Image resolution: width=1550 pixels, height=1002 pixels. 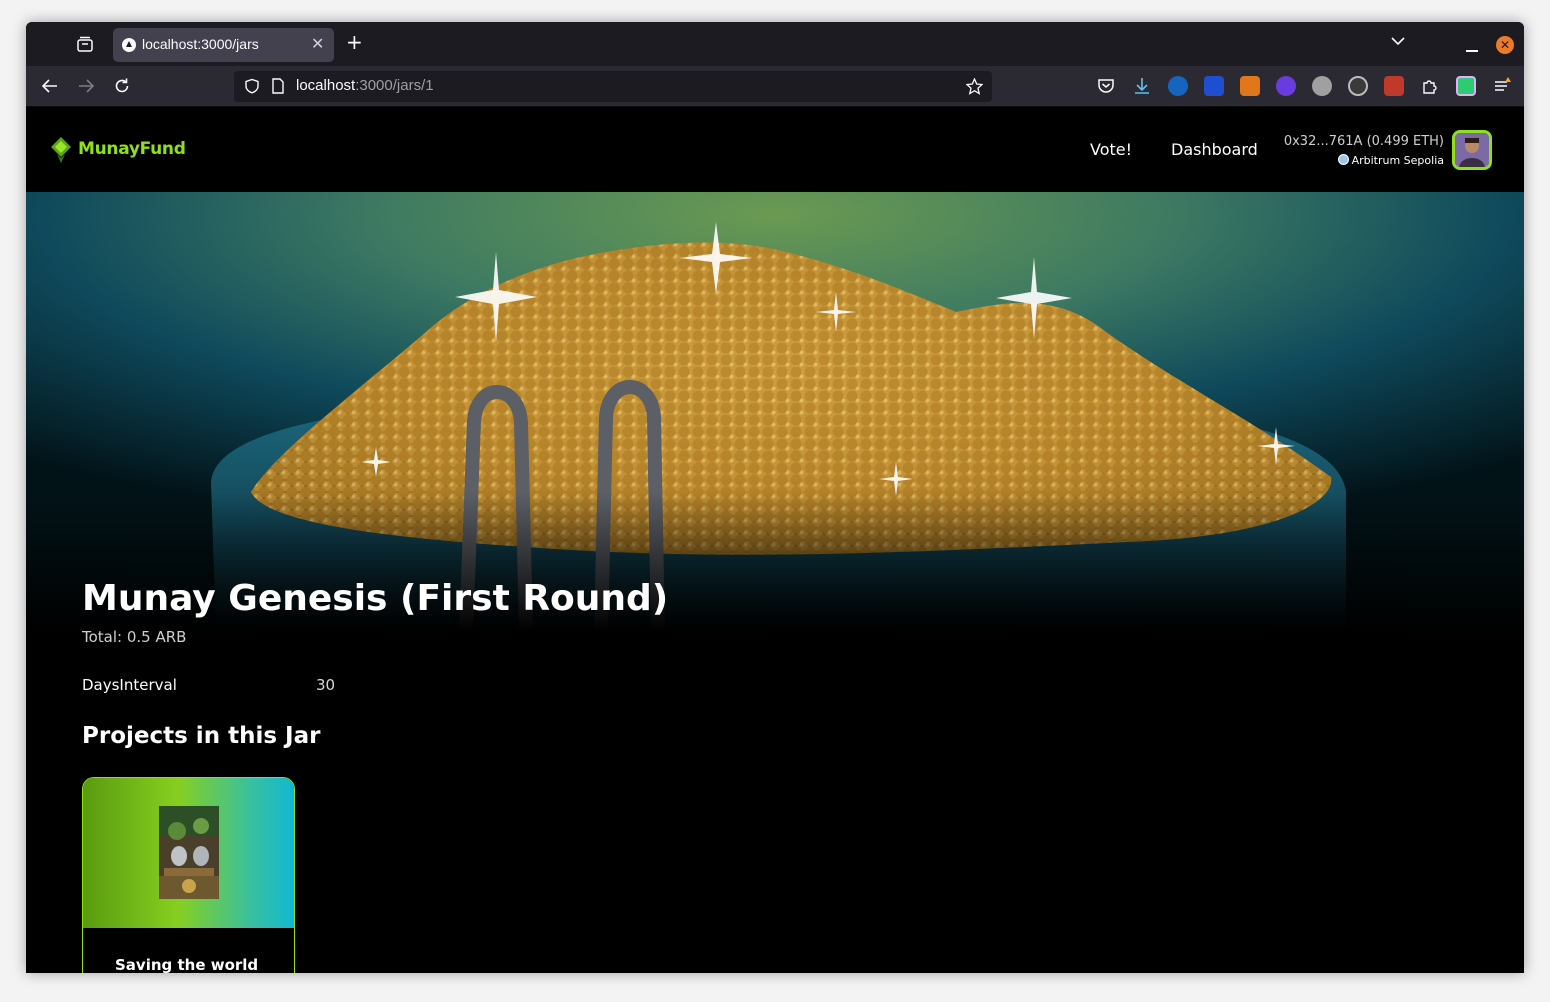 I want to click on project-name: Saving the world, so click(x=187, y=964).